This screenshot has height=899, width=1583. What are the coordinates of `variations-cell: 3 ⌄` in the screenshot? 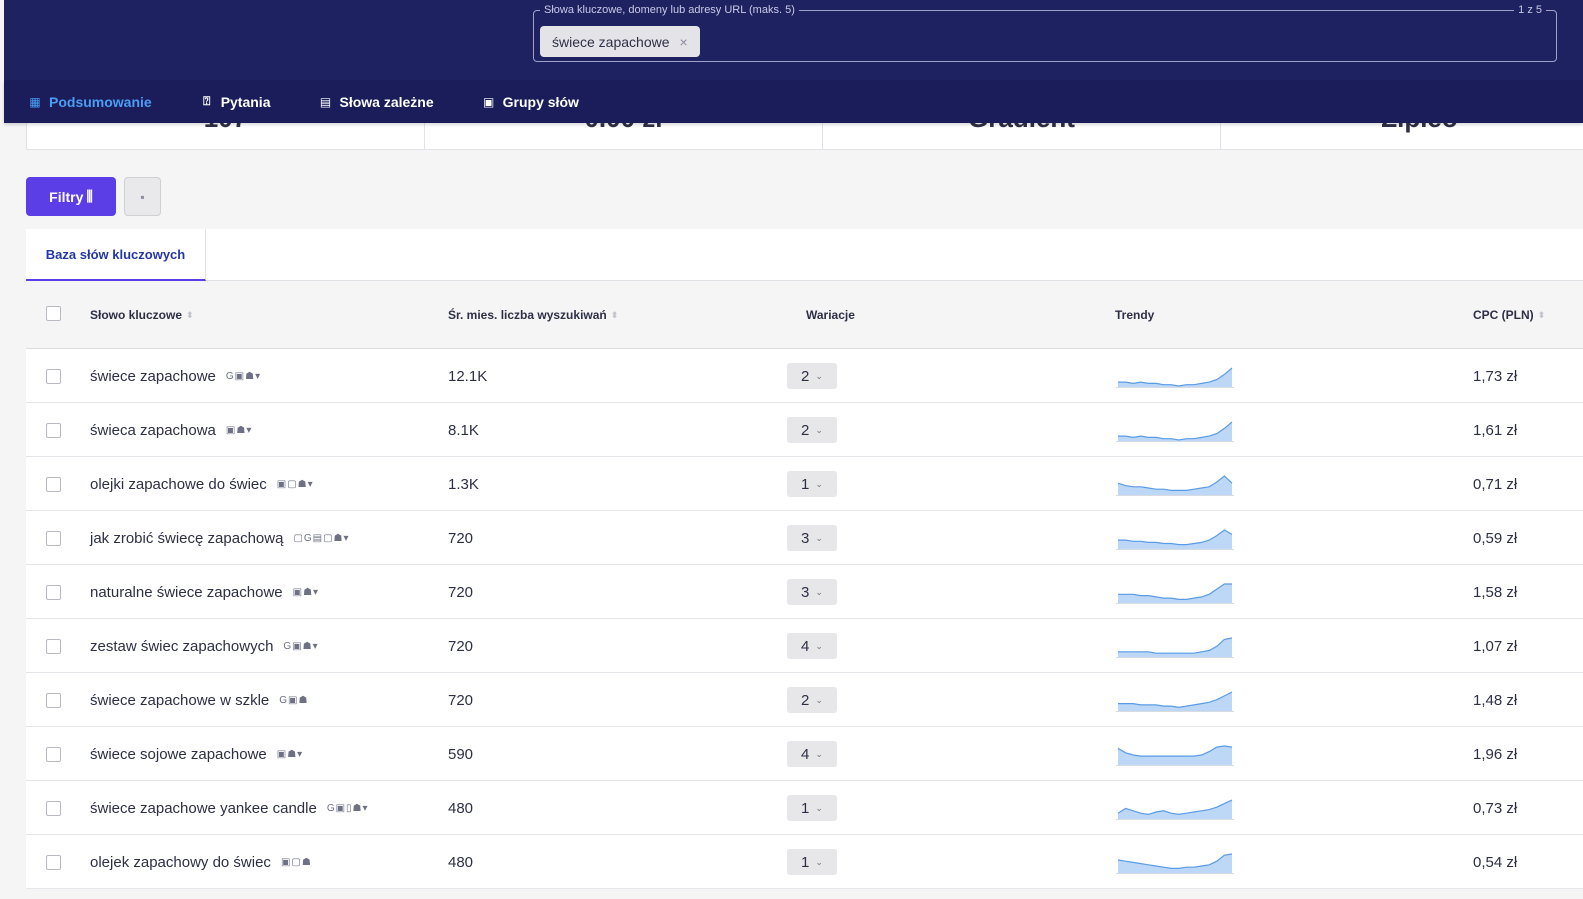 It's located at (812, 592).